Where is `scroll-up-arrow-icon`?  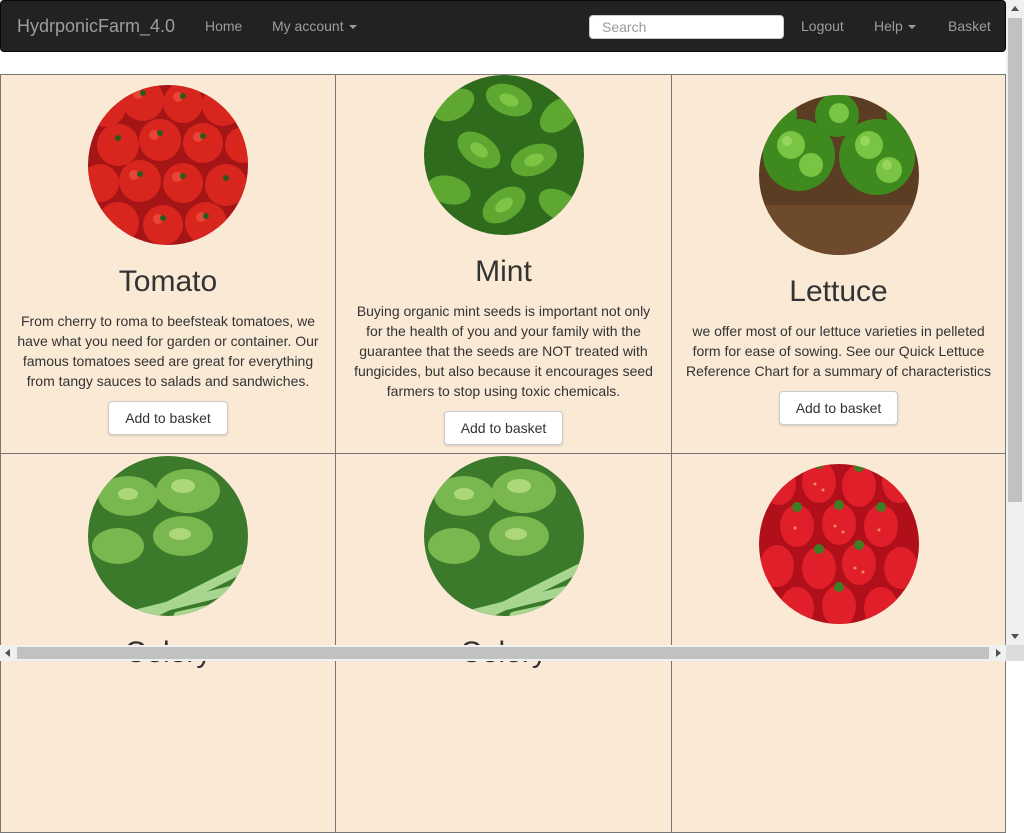
scroll-up-arrow-icon is located at coordinates (1015, 8).